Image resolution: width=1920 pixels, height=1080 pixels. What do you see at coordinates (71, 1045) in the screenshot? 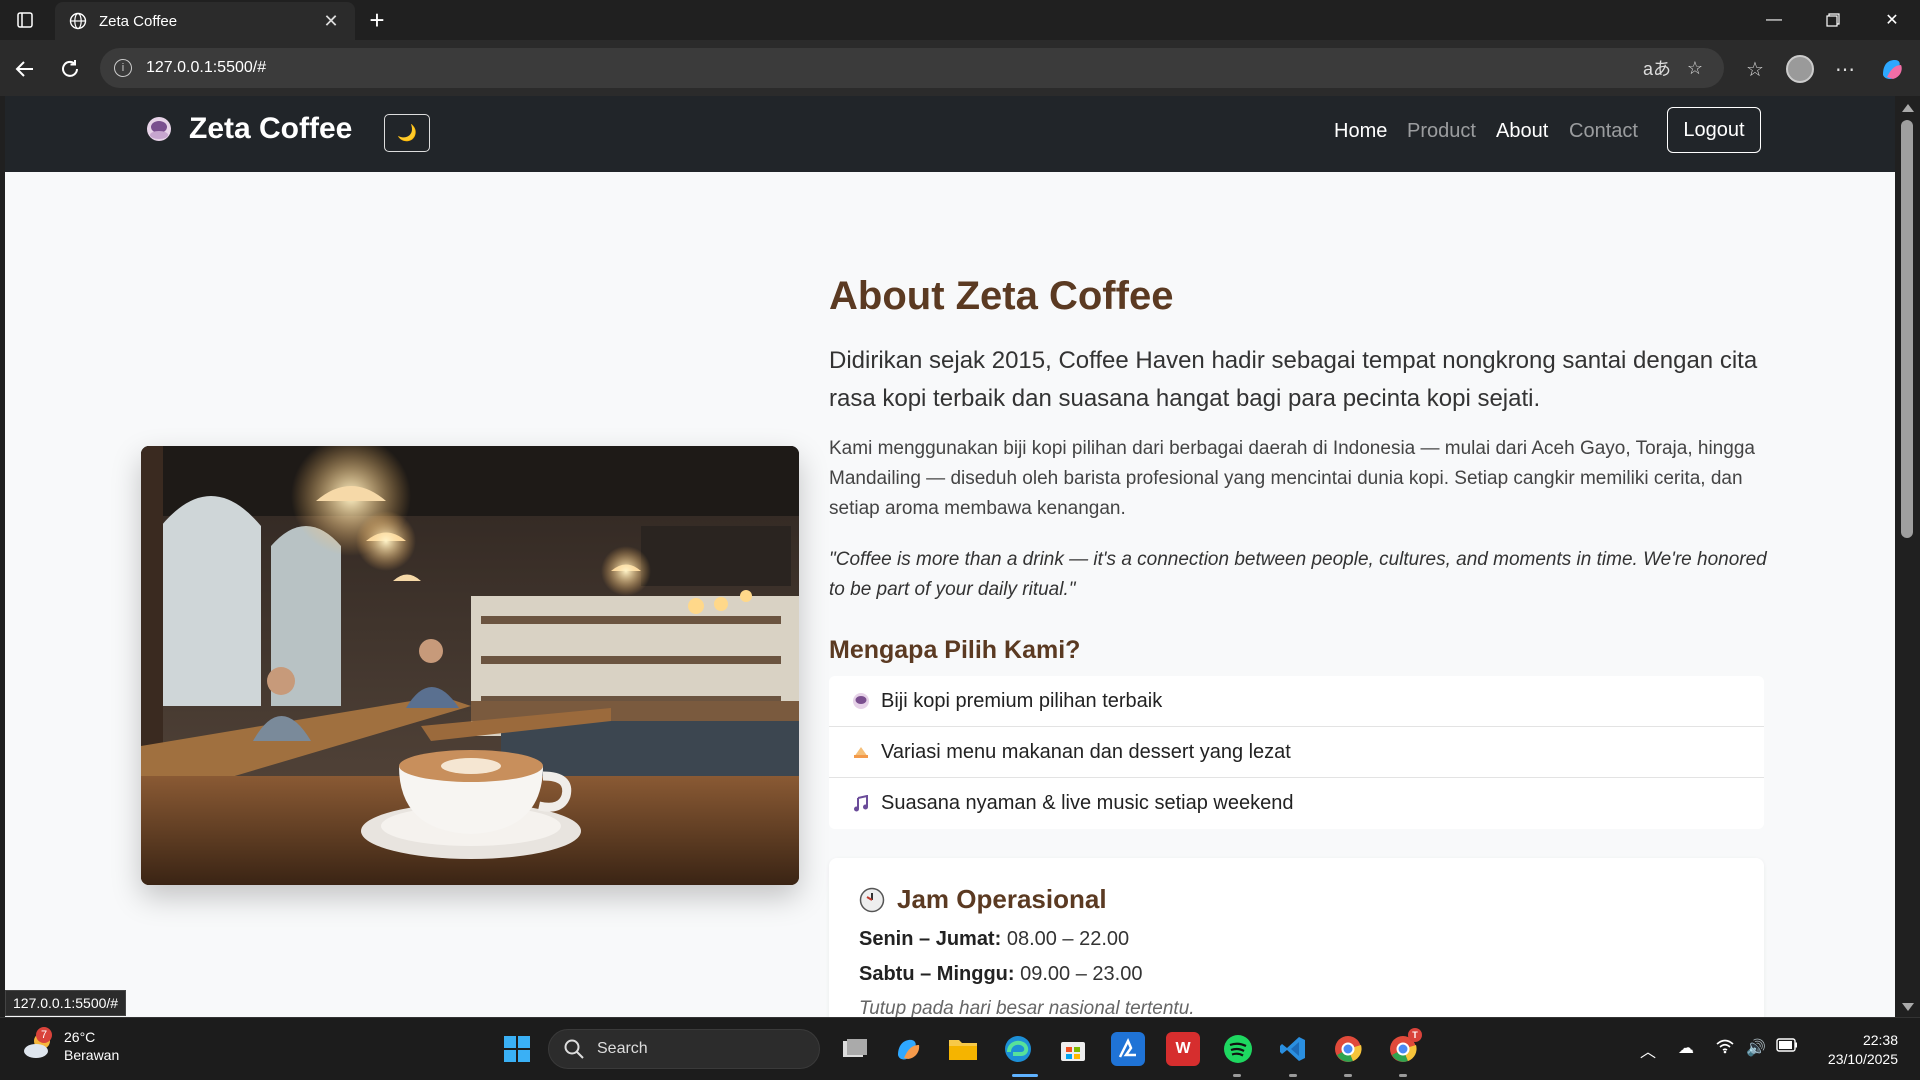
I see `weather-widget: 7 26°C Berawan` at bounding box center [71, 1045].